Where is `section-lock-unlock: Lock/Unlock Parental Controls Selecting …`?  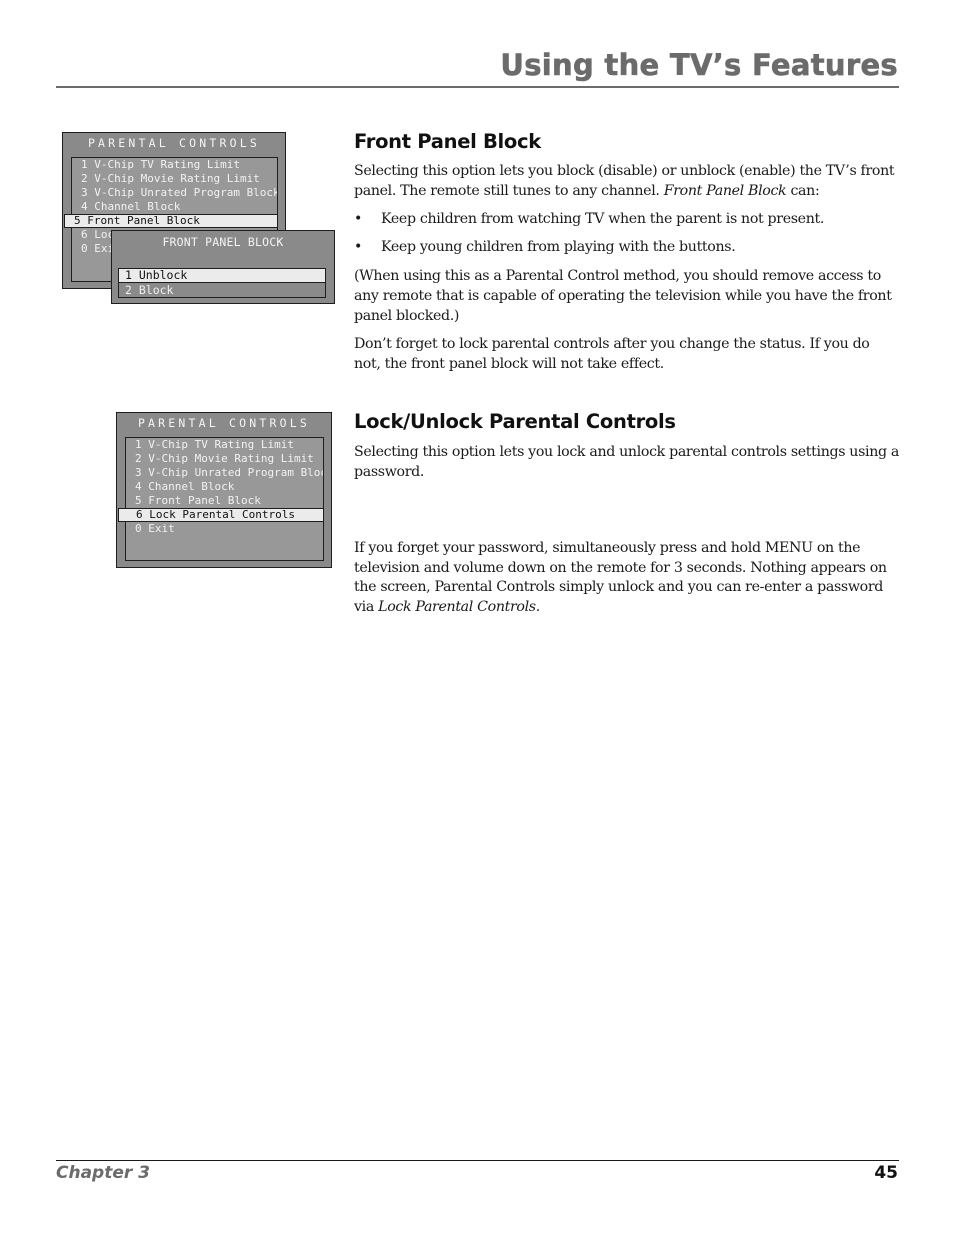
section-lock-unlock: Lock/Unlock Parental Controls Selecting … is located at coordinates (626, 514).